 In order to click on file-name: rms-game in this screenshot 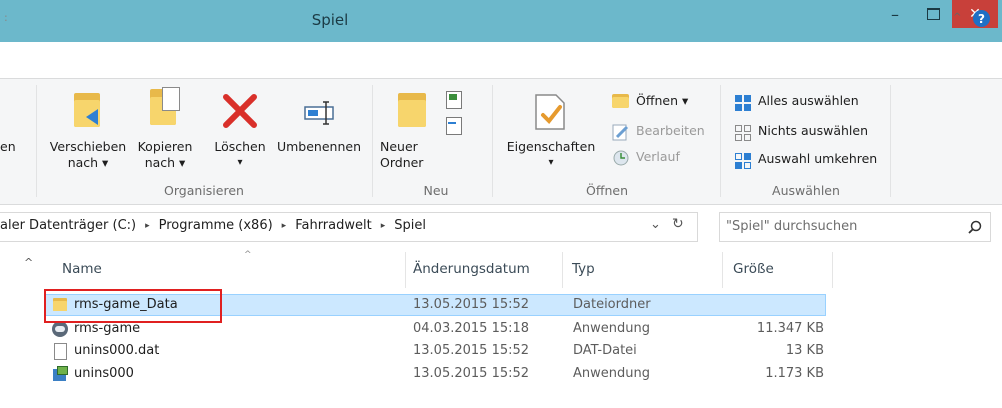, I will do `click(107, 328)`.